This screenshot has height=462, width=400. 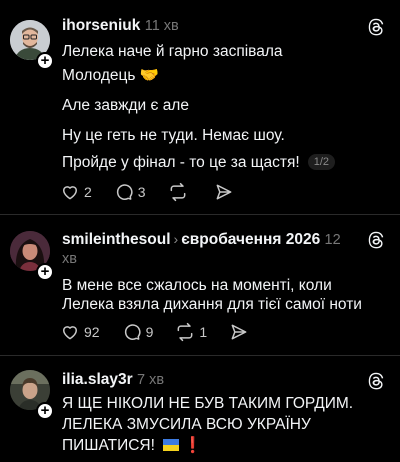 I want to click on timestamp-continued: хв, so click(x=69, y=259).